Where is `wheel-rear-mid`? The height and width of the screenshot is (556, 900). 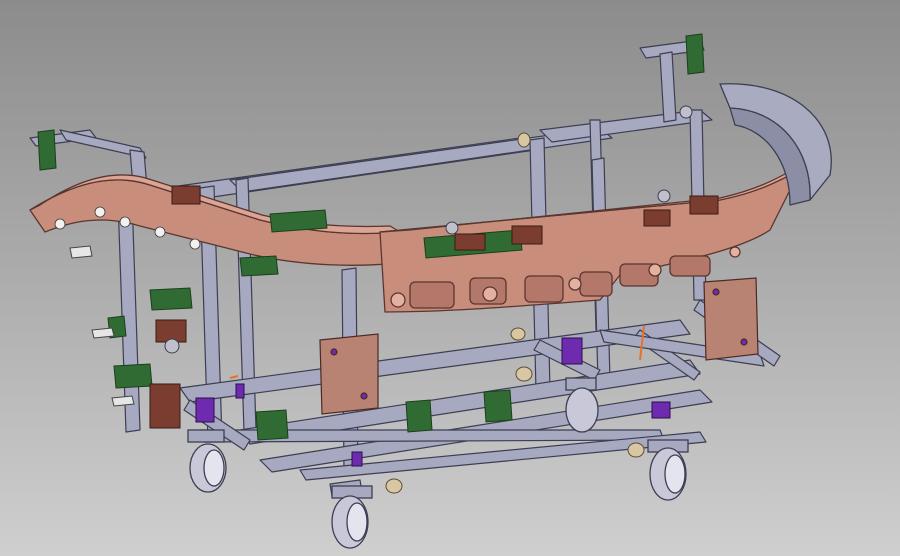 wheel-rear-mid is located at coordinates (582, 405).